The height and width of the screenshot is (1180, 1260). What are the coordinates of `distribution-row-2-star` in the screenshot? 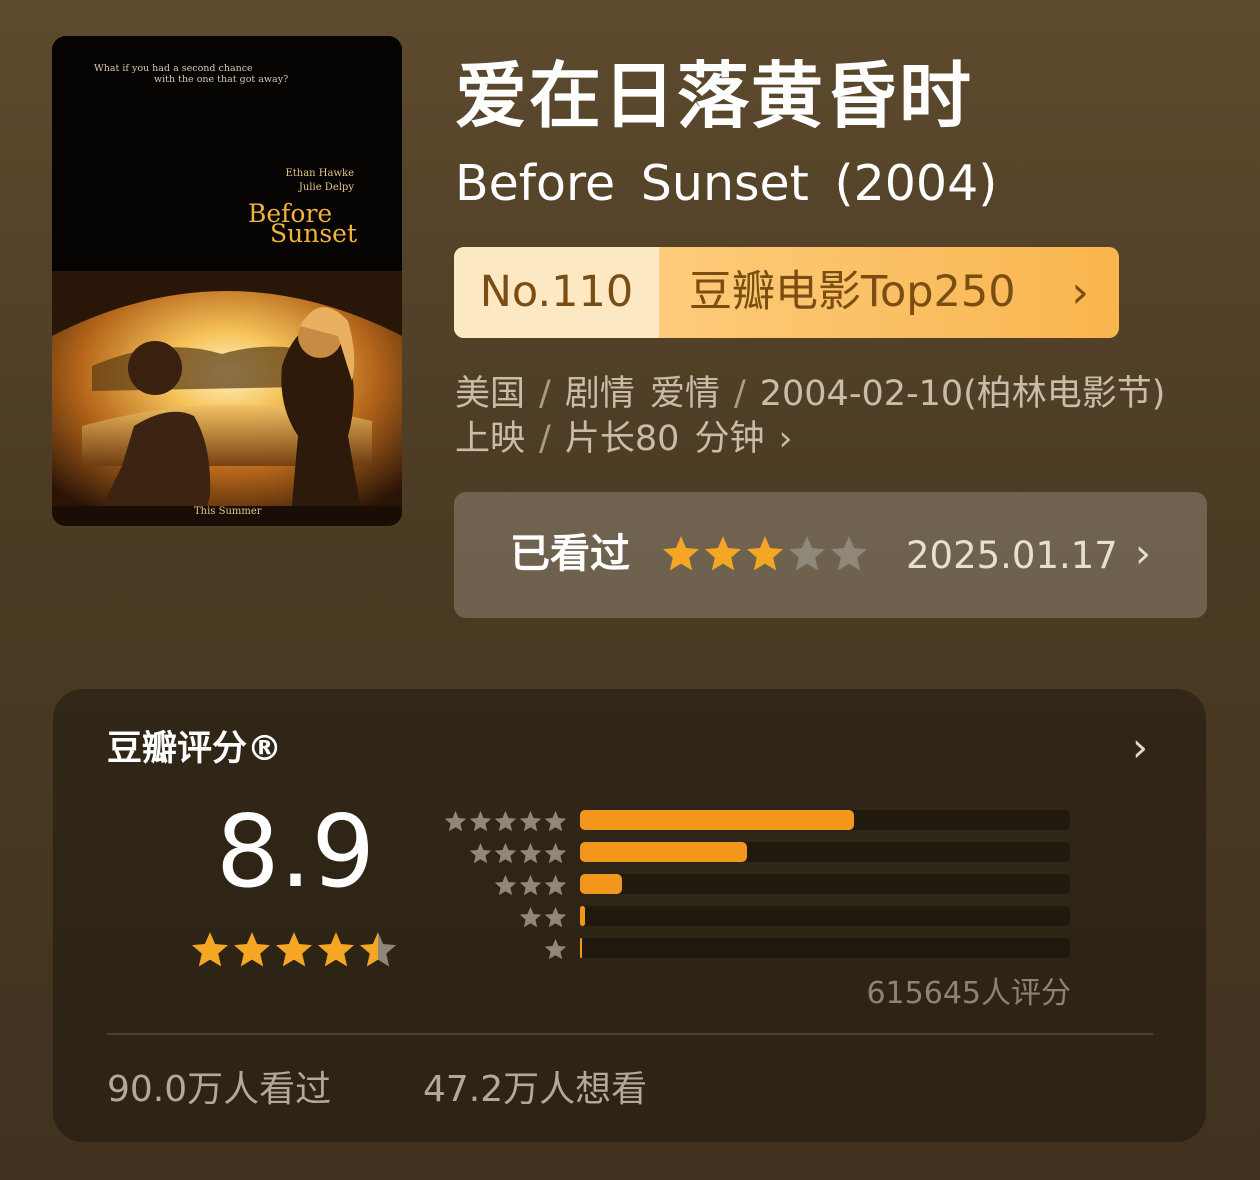 It's located at (758, 917).